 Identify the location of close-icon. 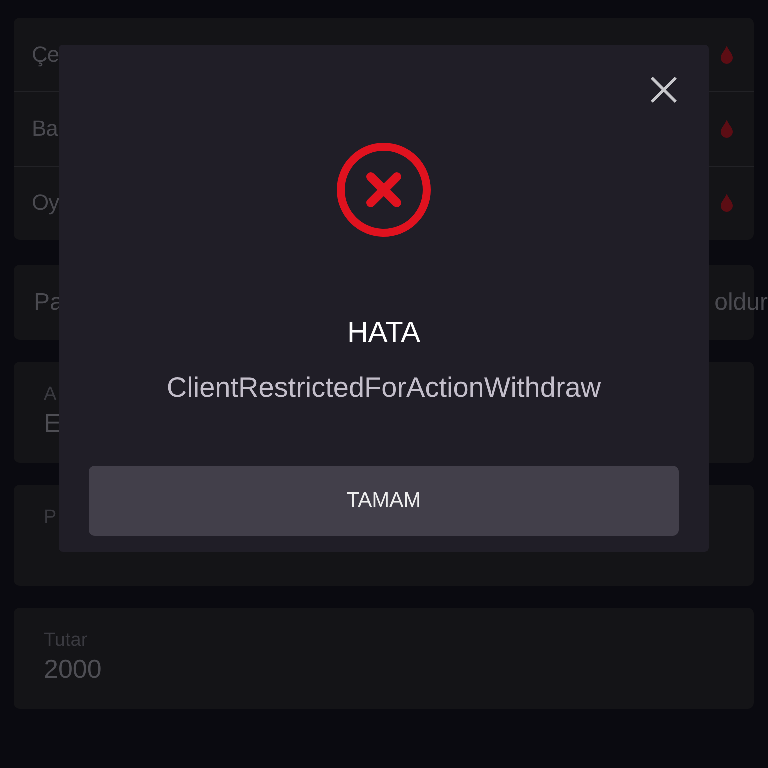
(664, 90).